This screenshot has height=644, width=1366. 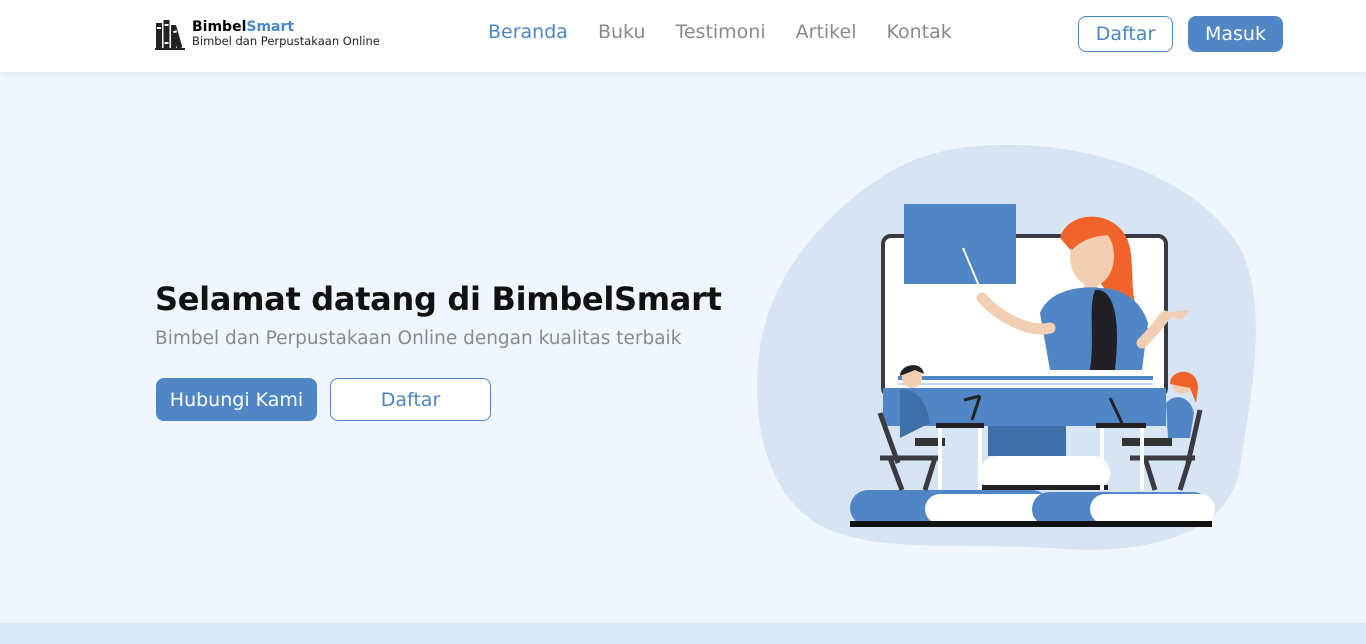 I want to click on book-top-cover, so click(x=1045, y=487).